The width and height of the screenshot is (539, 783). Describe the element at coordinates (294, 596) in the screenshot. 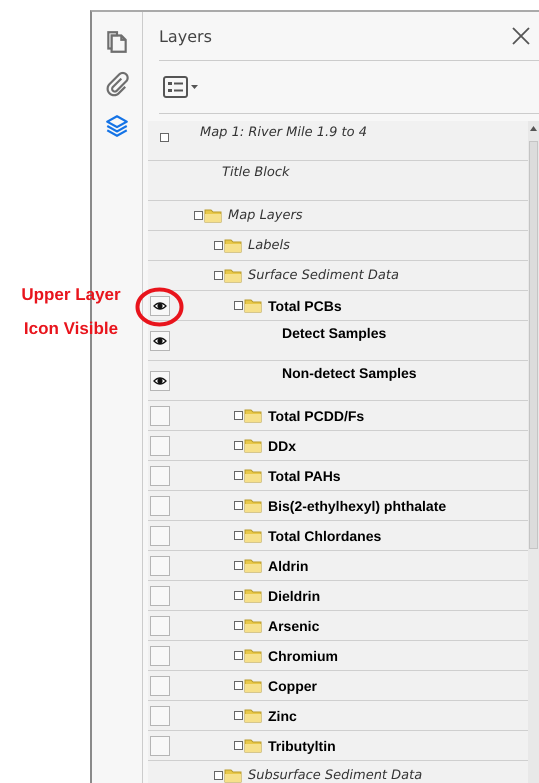

I see `layer-name: Dieldrin` at that location.